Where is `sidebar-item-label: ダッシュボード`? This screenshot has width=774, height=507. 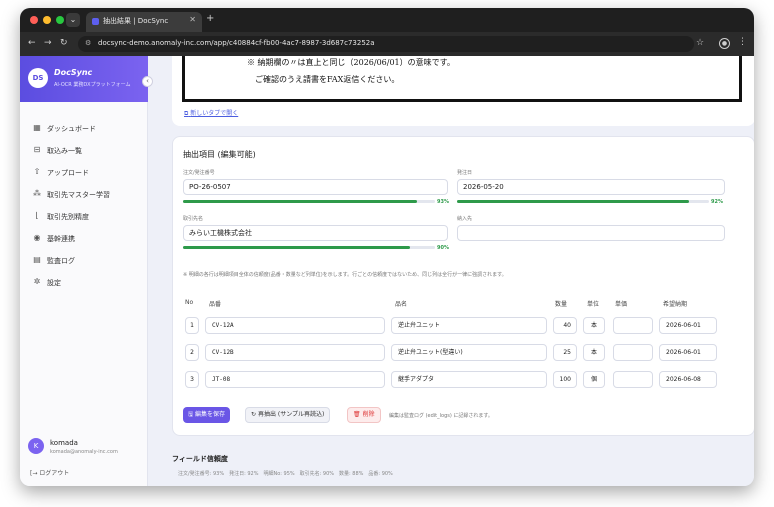
sidebar-item-label: ダッシュボード is located at coordinates (71, 129).